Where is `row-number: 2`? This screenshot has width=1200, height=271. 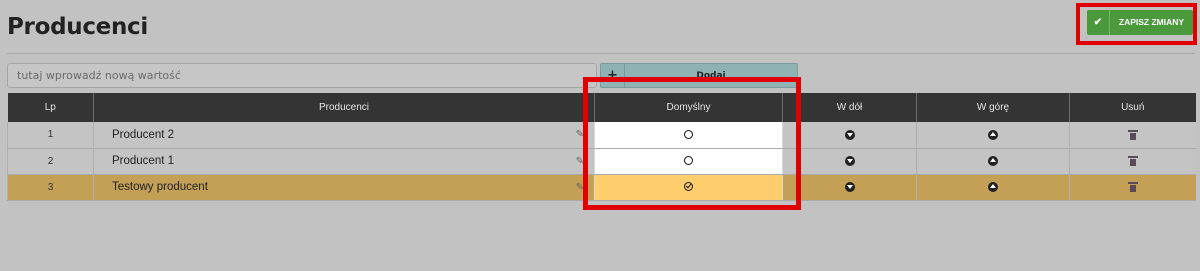 row-number: 2 is located at coordinates (50, 161).